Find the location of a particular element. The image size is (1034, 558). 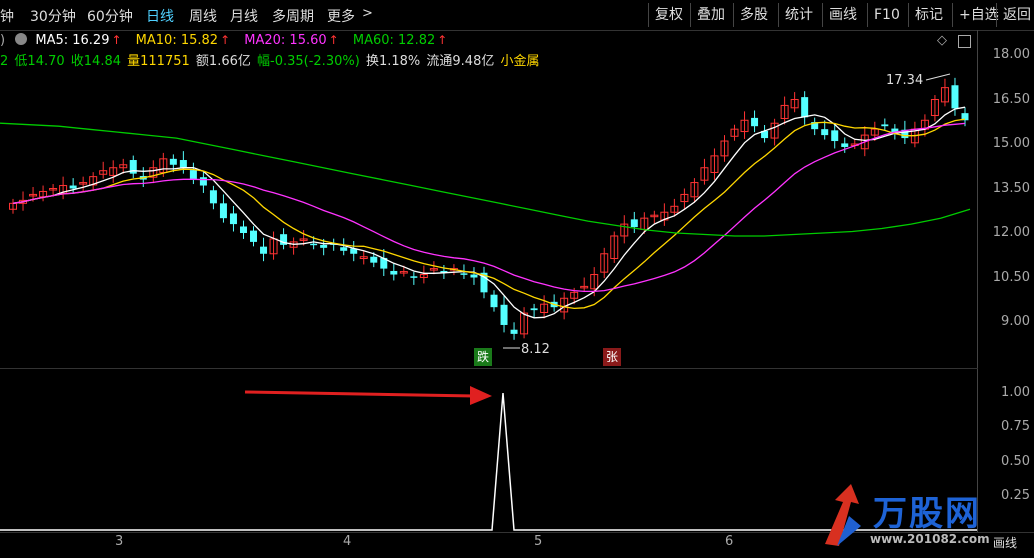

red-arrow-head-icon is located at coordinates (481, 395).